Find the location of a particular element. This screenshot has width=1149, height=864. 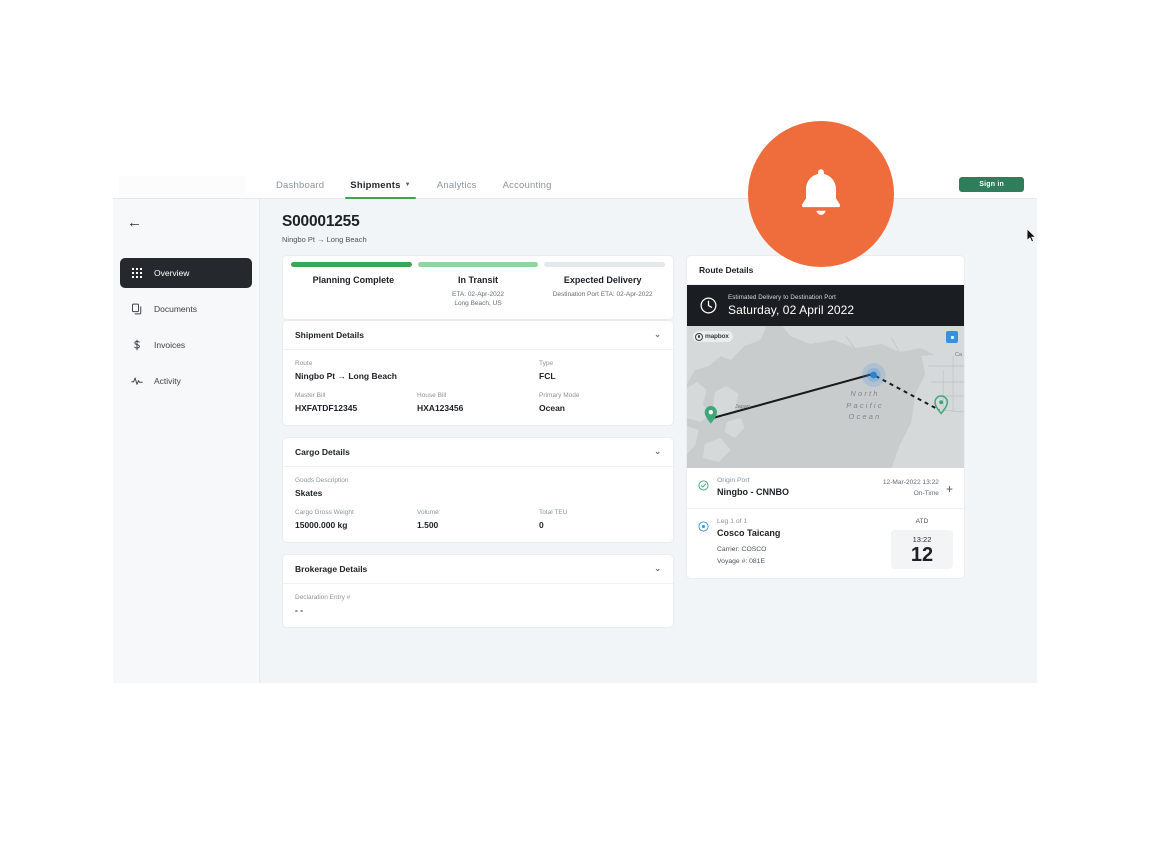

field-cargo-gross-weight-label: Cargo Gross Weight is located at coordinates (324, 512).